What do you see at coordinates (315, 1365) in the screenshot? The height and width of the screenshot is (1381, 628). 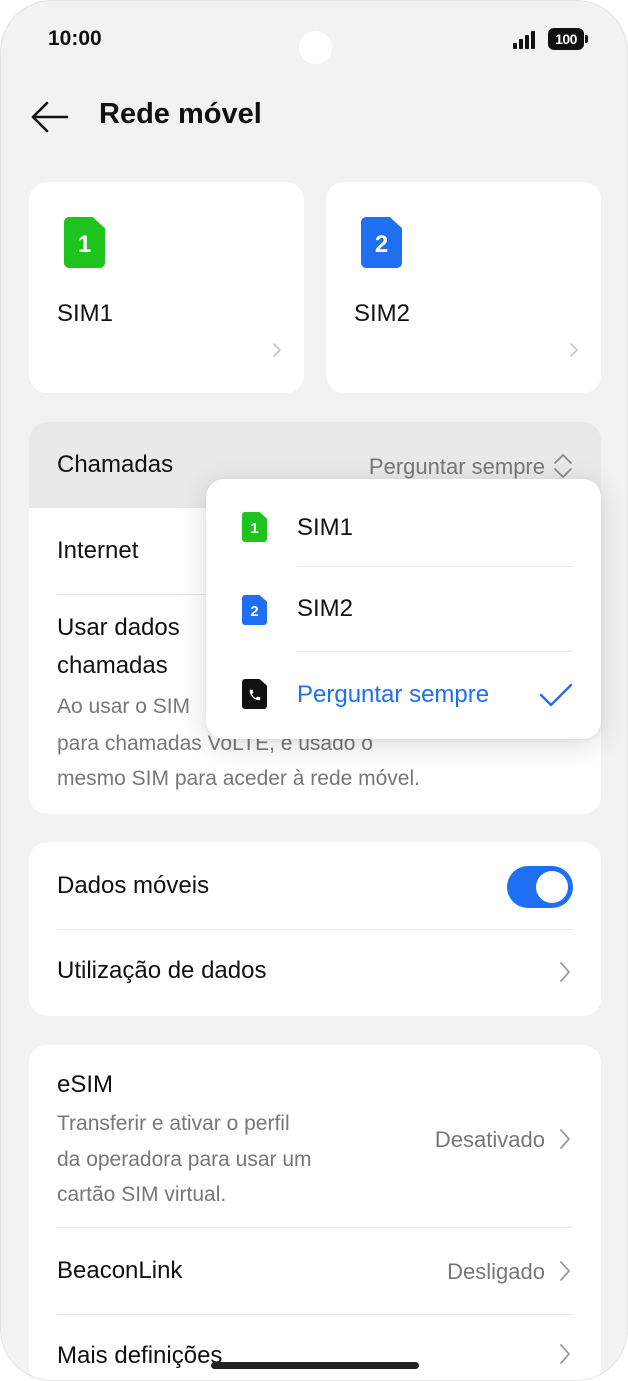 I see `home-indicator` at bounding box center [315, 1365].